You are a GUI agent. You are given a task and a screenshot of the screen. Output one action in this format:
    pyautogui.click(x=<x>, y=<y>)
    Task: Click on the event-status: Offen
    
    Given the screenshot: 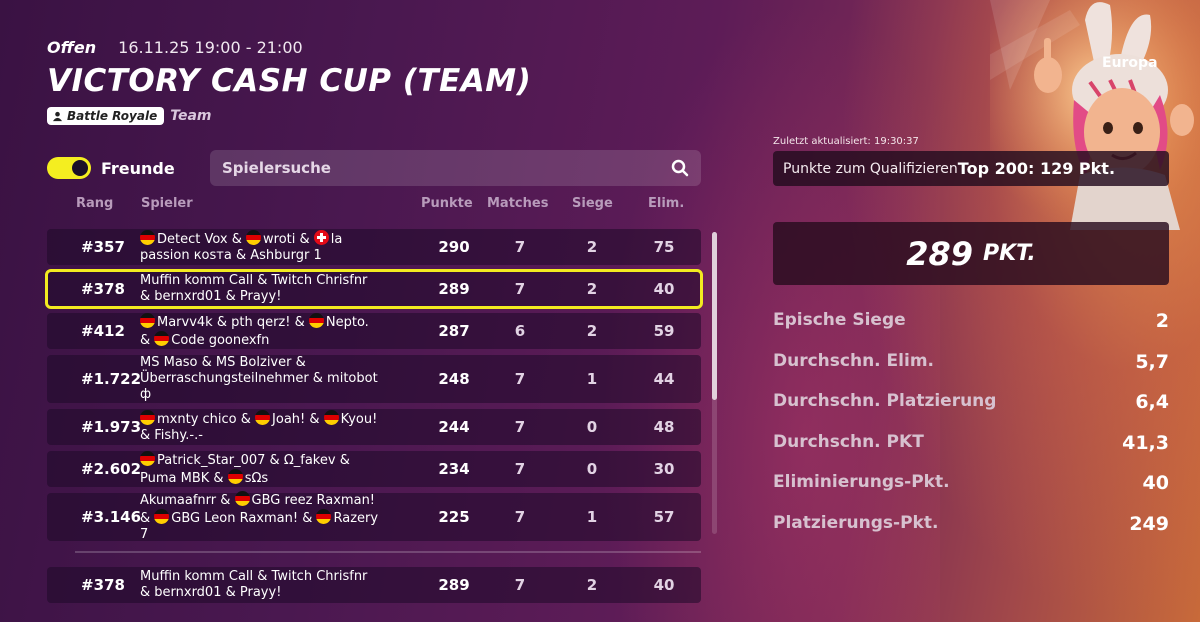 What is the action you would take?
    pyautogui.click(x=72, y=47)
    